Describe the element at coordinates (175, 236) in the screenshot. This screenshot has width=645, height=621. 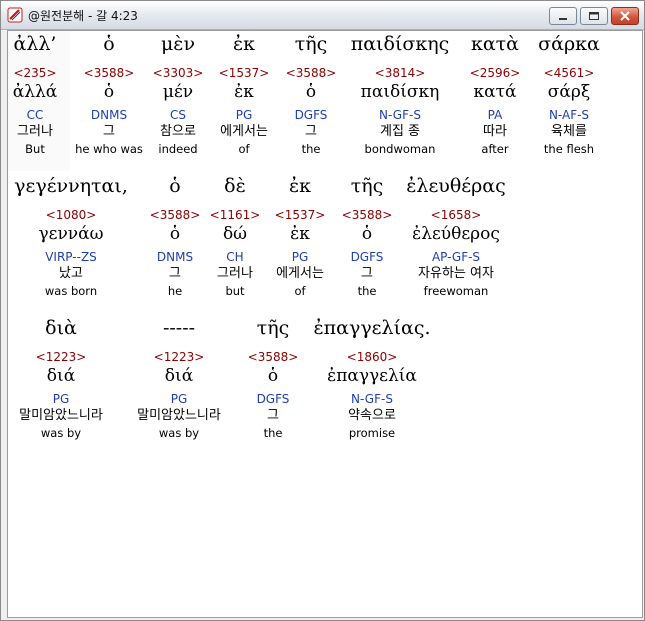
I see `word-column: ὁ <3588> ὁ DNMS 그 he` at that location.